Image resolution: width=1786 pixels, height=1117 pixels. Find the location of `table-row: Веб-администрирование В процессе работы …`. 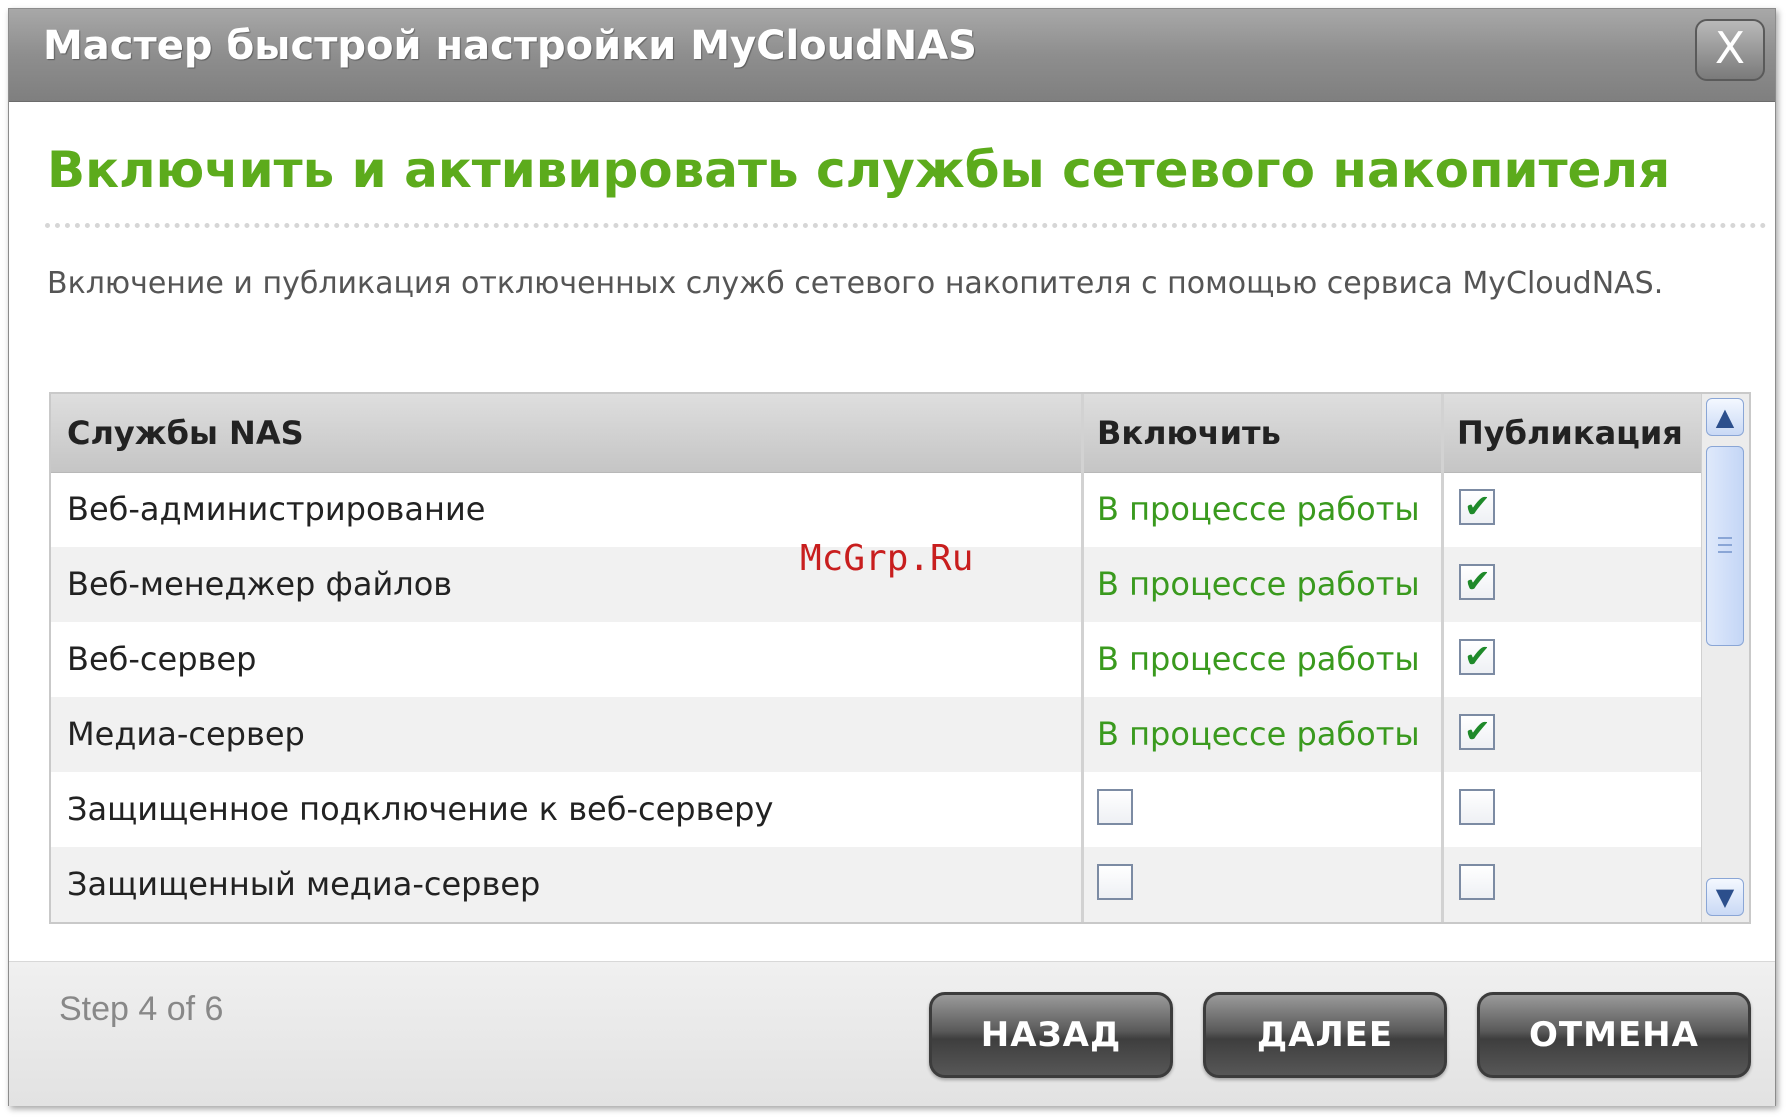

table-row: Веб-администрирование В процессе работы … is located at coordinates (877, 509).